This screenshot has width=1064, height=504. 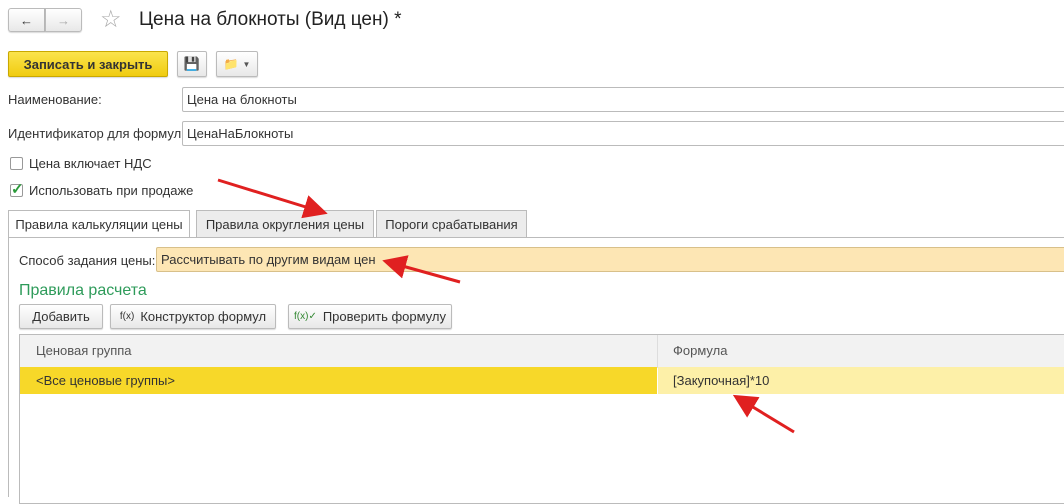 I want to click on arrow-to-method, so click(x=421, y=269).